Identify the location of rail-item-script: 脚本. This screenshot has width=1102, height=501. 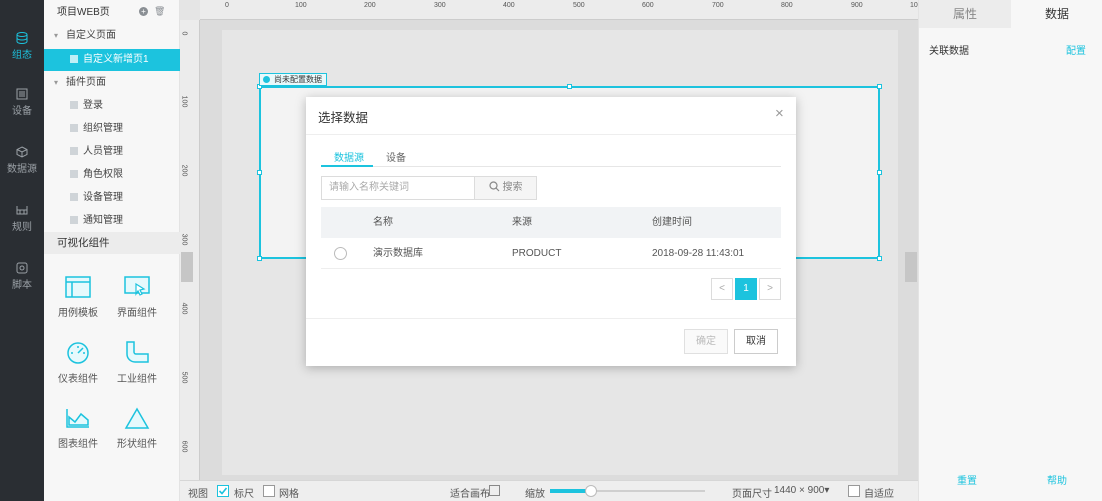
(22, 276).